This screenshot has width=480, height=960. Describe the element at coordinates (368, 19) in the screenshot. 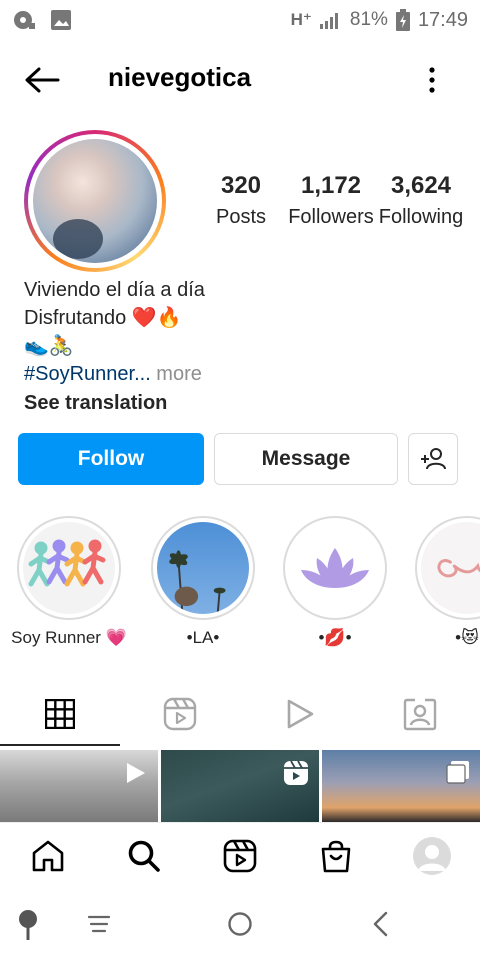

I see `battery-percent: 81%` at that location.